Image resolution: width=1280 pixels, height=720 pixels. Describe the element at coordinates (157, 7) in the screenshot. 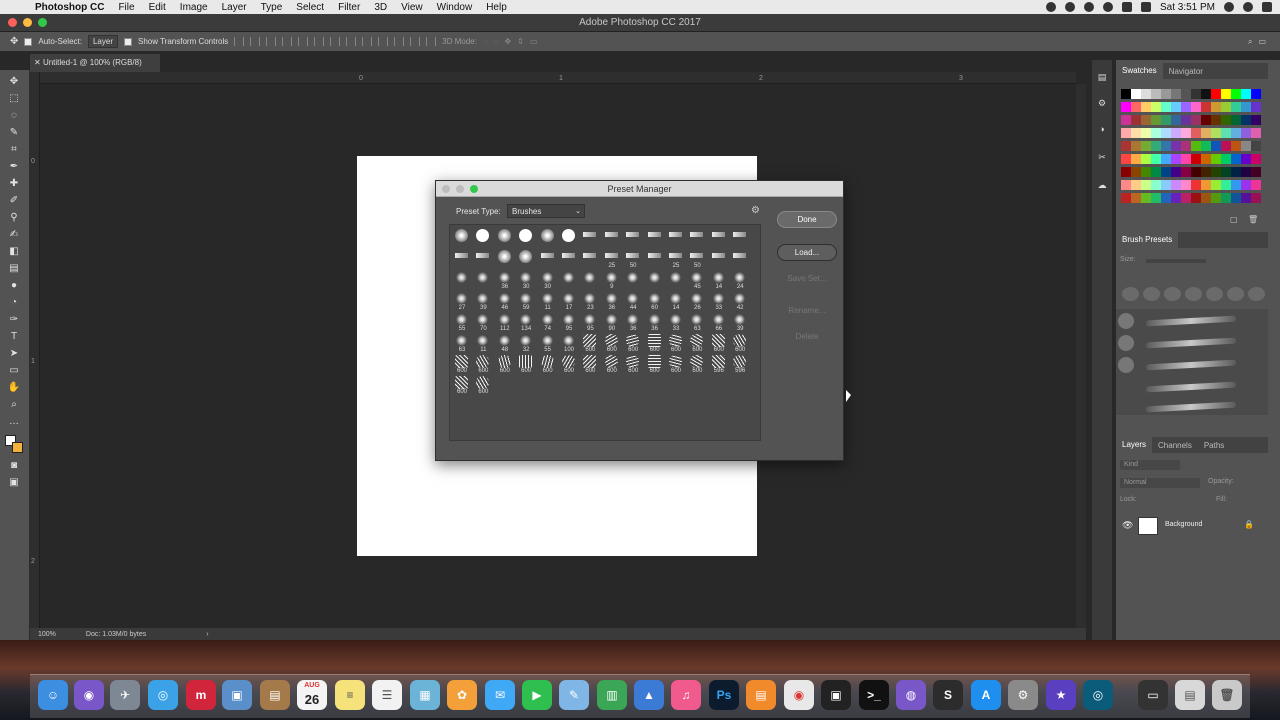

I see `menu-edit: Edit` at that location.